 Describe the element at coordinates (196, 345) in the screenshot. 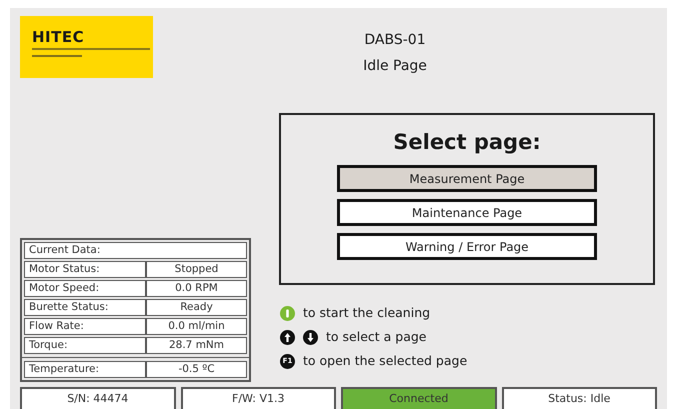

I see `table-cell: 28.7 mNm` at that location.